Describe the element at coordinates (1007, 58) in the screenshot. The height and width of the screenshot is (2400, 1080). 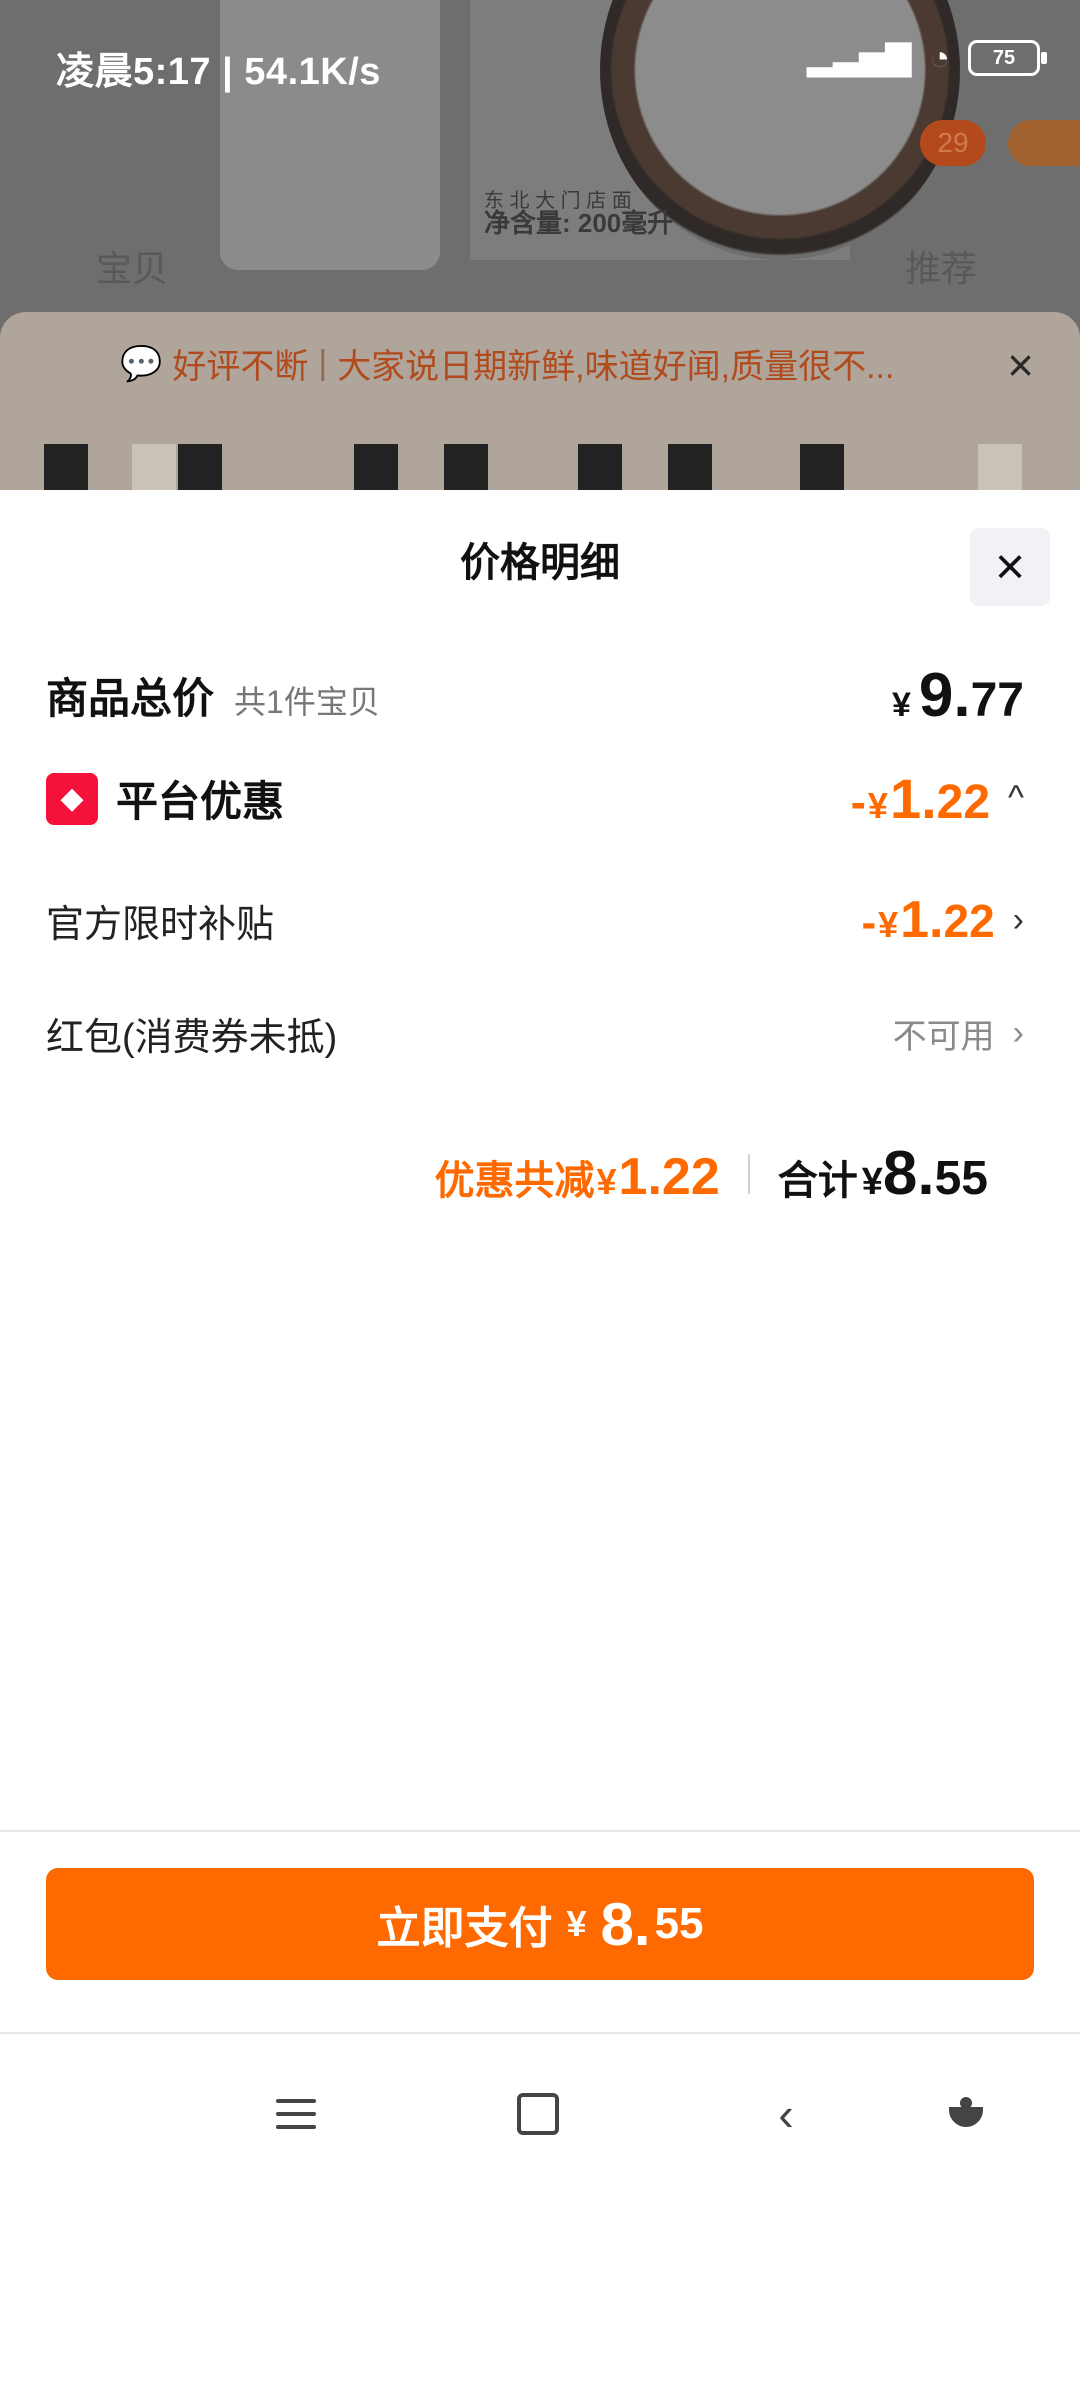
I see `battery-icon: 75` at that location.